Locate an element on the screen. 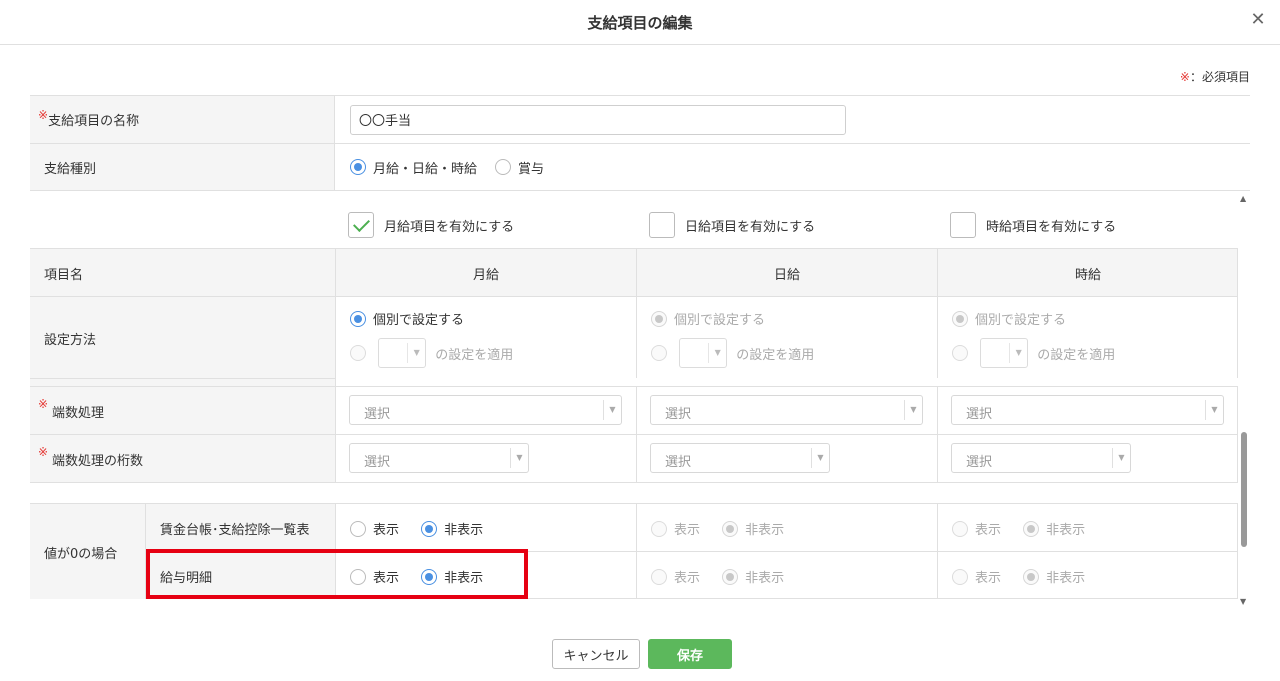  ledger-monthly-show-radio is located at coordinates (358, 528).